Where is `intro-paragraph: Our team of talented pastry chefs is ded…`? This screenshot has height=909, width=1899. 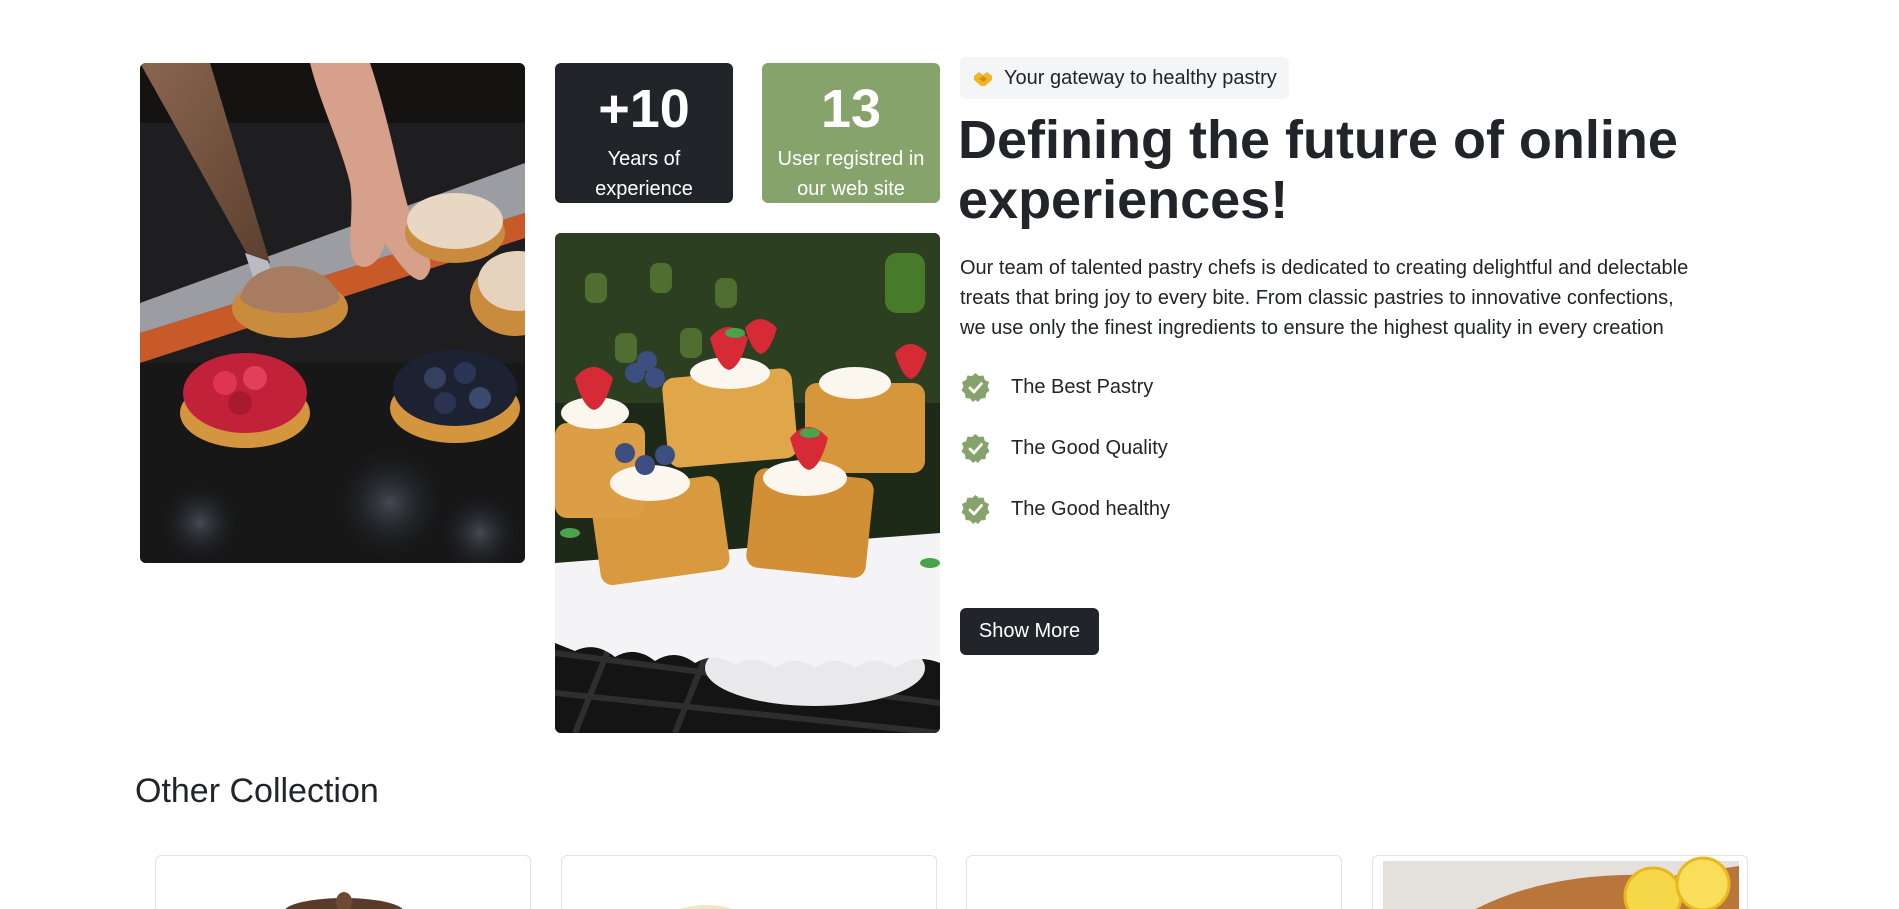 intro-paragraph: Our team of talented pastry chefs is ded… is located at coordinates (1360, 298).